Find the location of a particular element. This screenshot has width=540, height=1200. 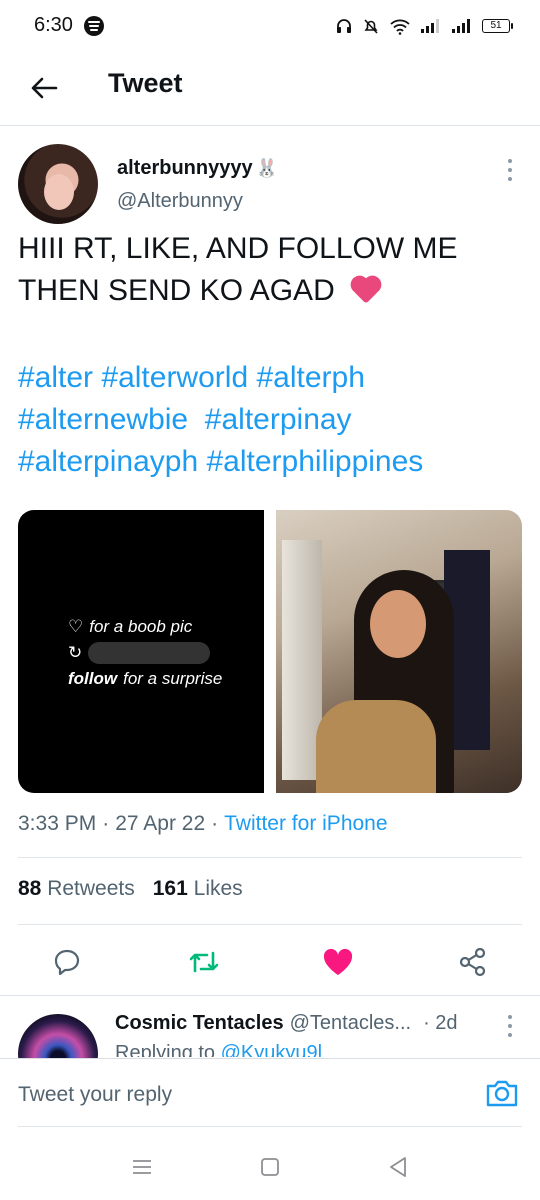

mute-bell-icon is located at coordinates (371, 26).